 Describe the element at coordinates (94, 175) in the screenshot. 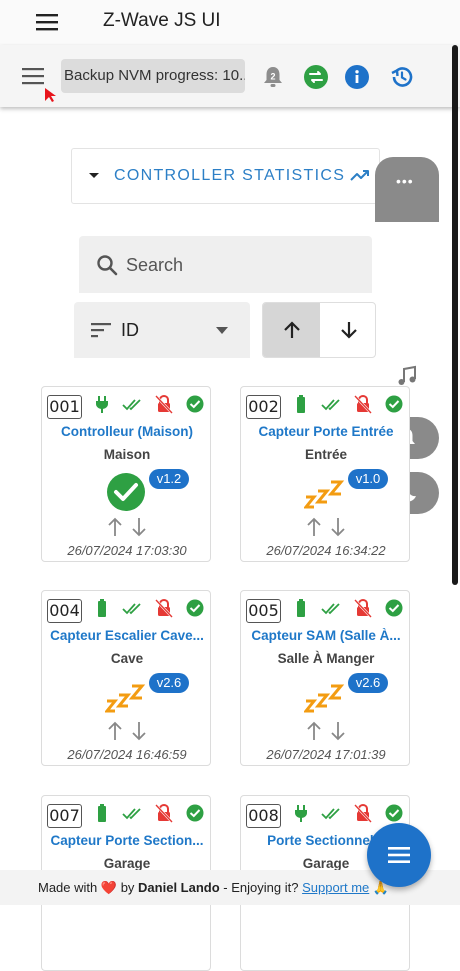

I see `caret-down-icon` at that location.